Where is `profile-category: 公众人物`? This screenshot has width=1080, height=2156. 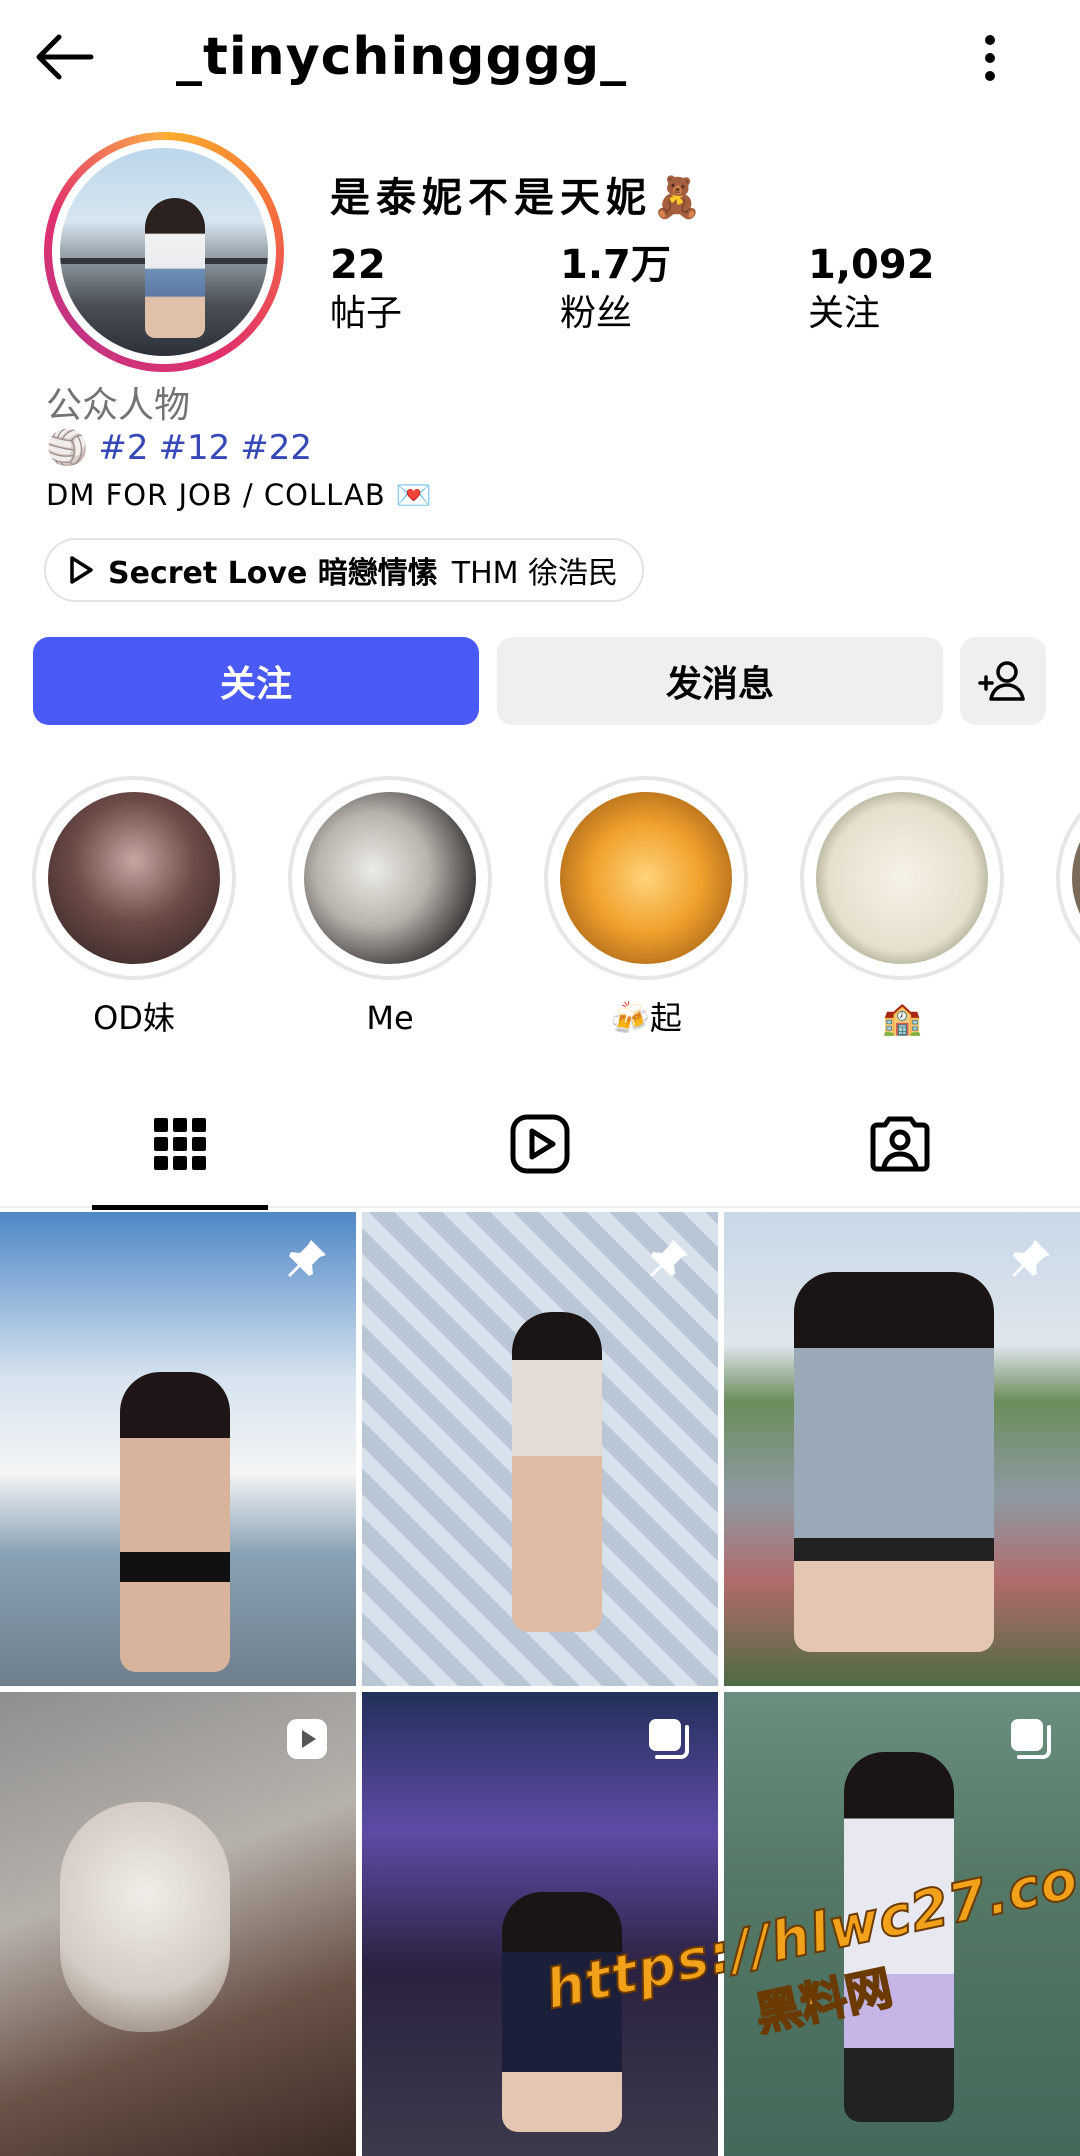
profile-category: 公众人物 is located at coordinates (118, 405).